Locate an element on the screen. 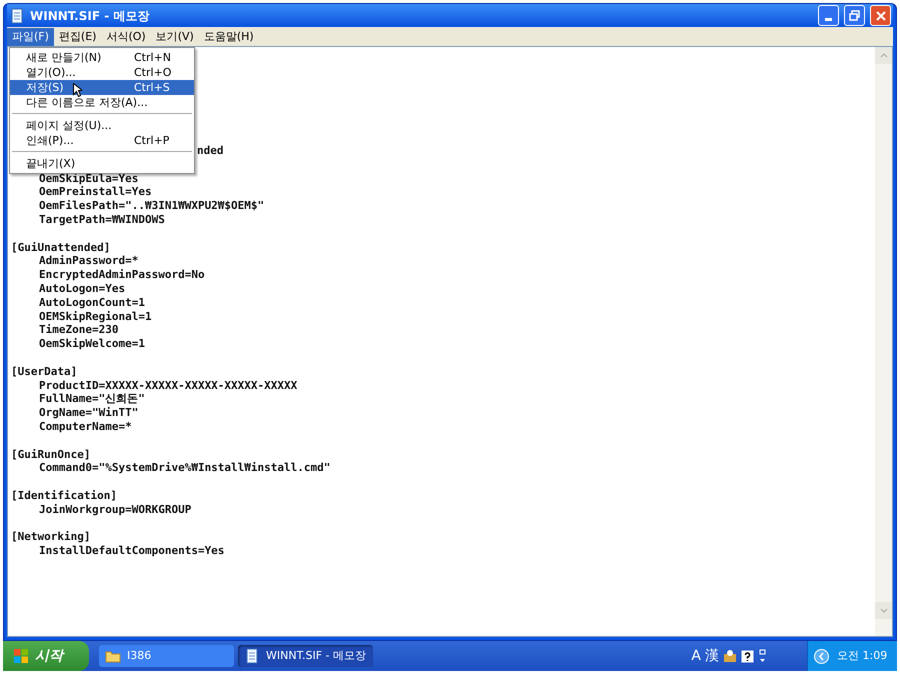  close-button is located at coordinates (880, 15).